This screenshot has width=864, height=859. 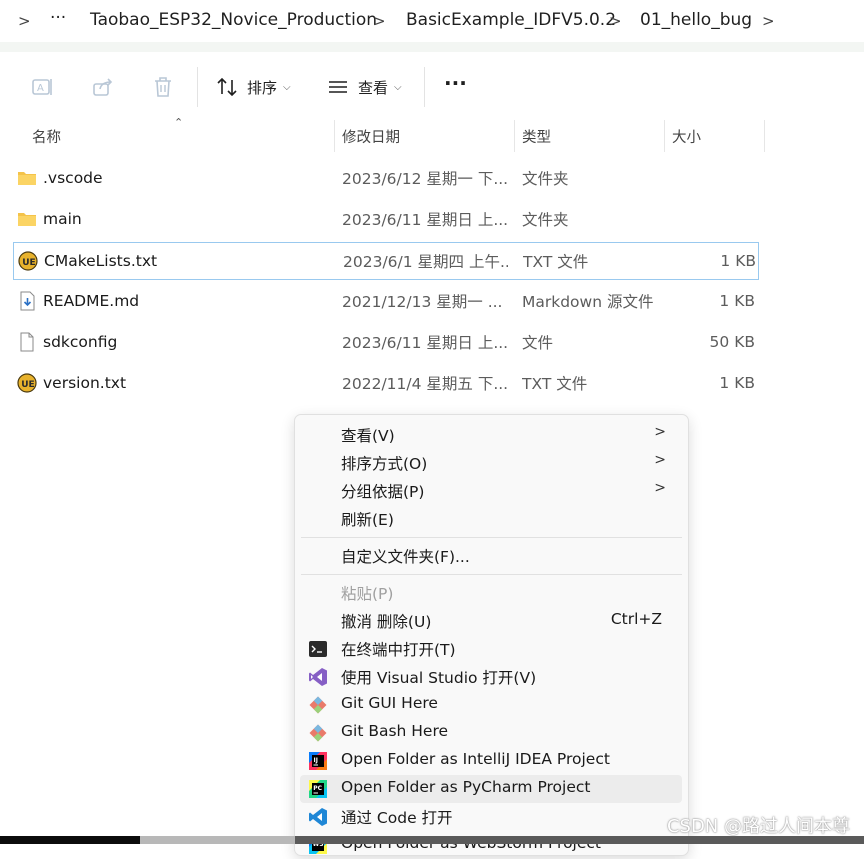 I want to click on column-header-name: 名称, so click(x=179, y=136).